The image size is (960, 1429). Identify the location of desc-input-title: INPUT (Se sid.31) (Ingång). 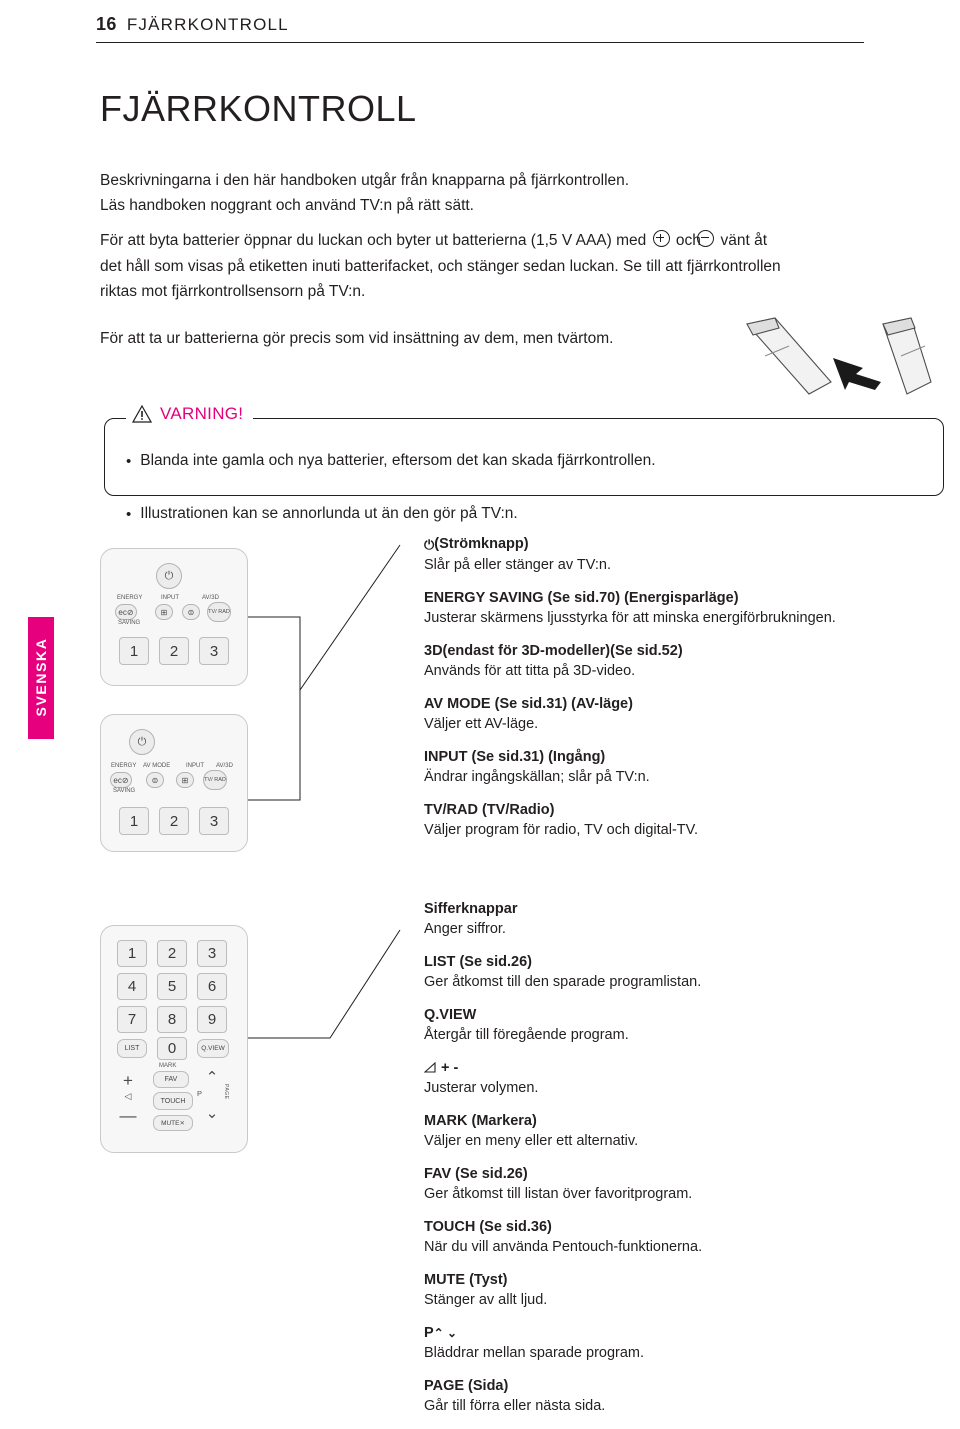
(515, 757).